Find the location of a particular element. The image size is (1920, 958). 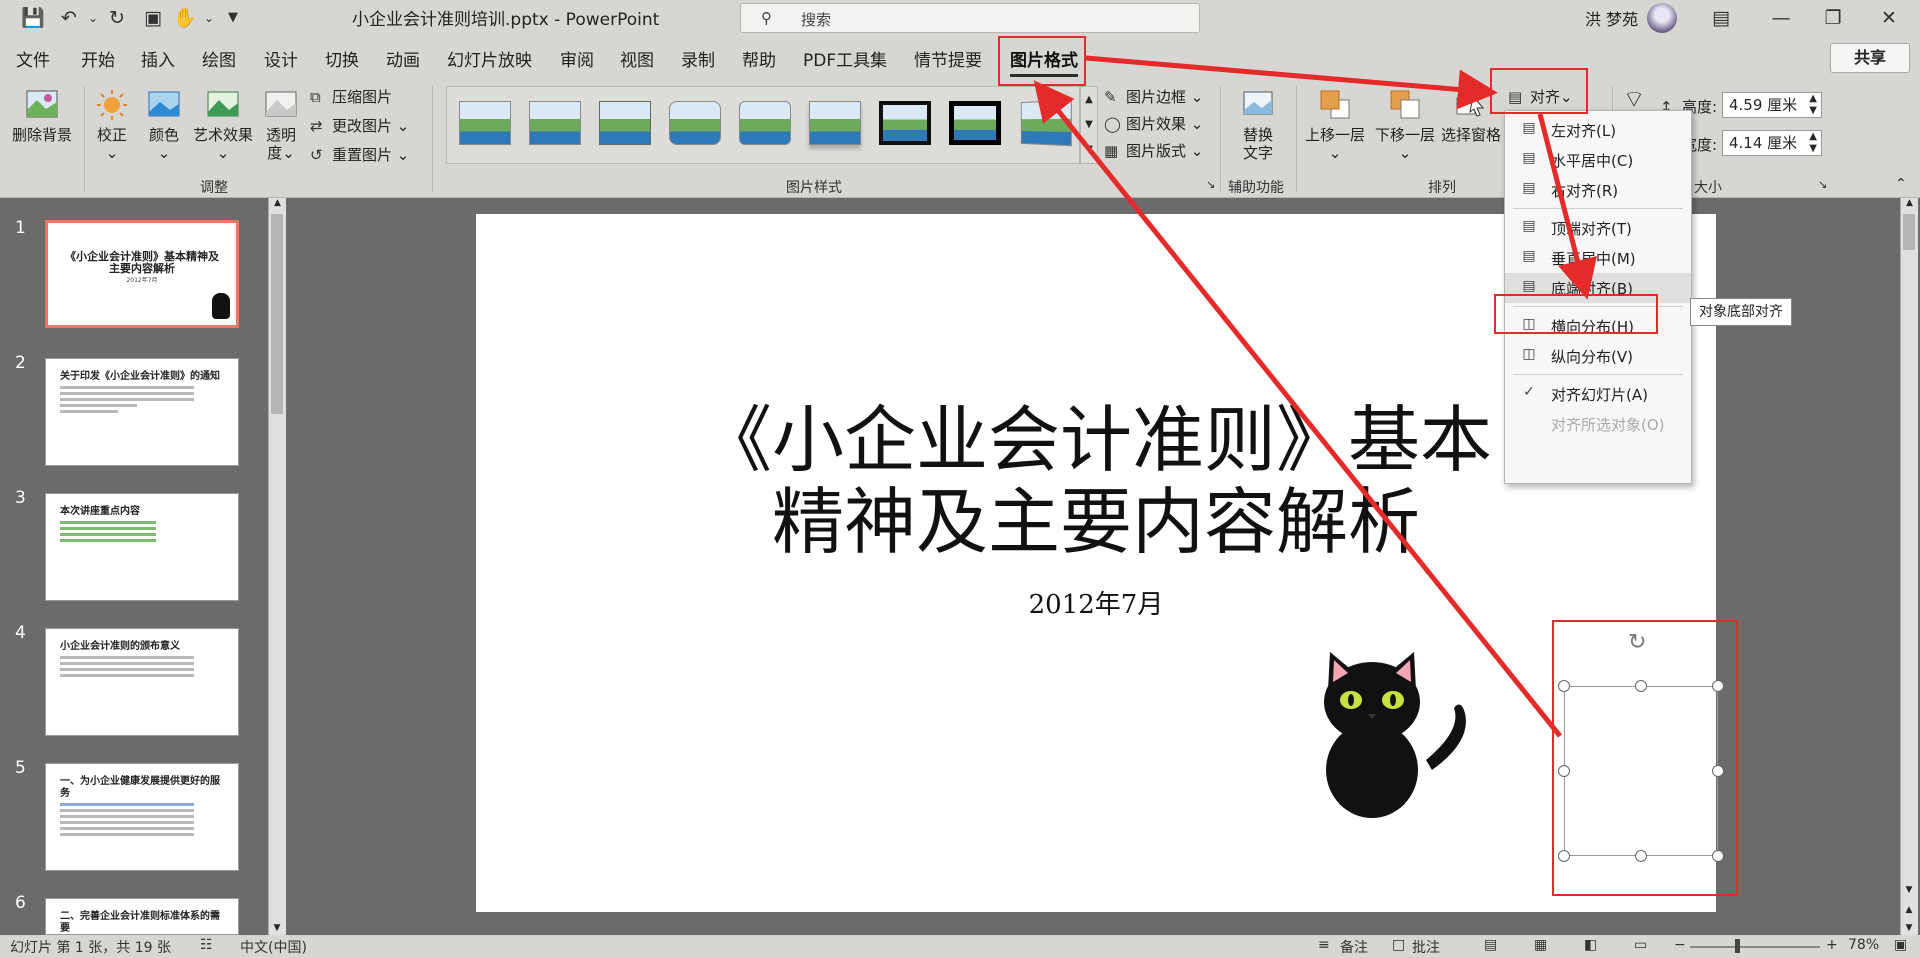

chevron-down-icon: ▼ is located at coordinates (1089, 124).